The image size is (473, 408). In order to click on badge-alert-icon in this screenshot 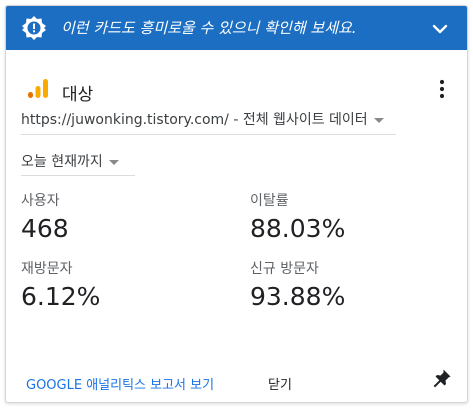, I will do `click(34, 28)`.